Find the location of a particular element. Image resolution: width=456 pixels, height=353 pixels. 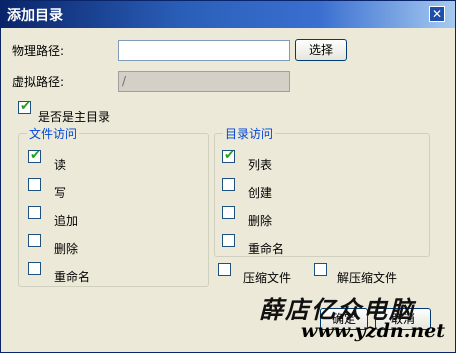

dir-create-label: 创建 is located at coordinates (260, 193).